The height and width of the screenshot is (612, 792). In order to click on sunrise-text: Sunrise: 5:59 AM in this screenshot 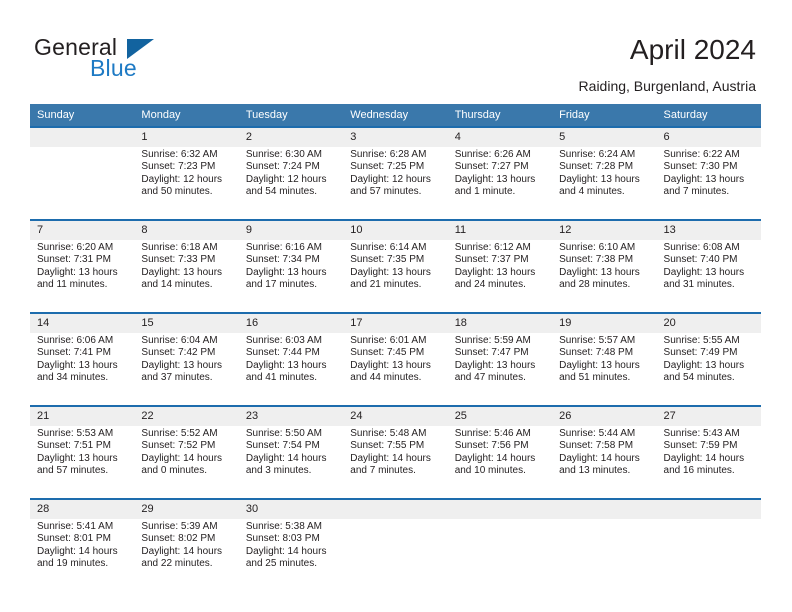, I will do `click(492, 340)`.